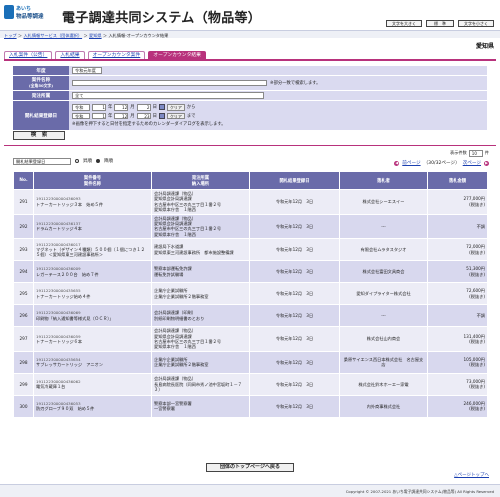 The image size is (500, 497). I want to click on tab-open-counter-cases: オープンカウンタ案件, so click(116, 55).